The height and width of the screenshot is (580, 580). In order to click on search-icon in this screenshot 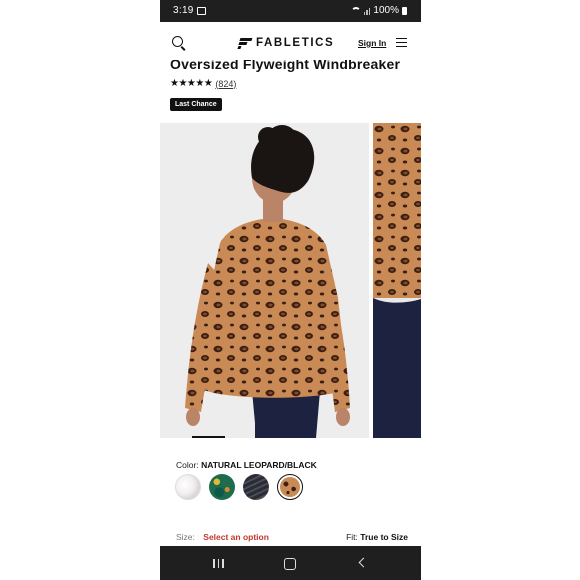, I will do `click(177, 41)`.